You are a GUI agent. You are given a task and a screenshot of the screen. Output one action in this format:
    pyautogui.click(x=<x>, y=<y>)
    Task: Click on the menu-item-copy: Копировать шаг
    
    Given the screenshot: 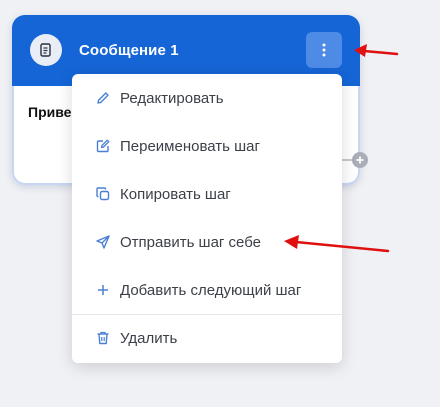 What is the action you would take?
    pyautogui.click(x=207, y=194)
    